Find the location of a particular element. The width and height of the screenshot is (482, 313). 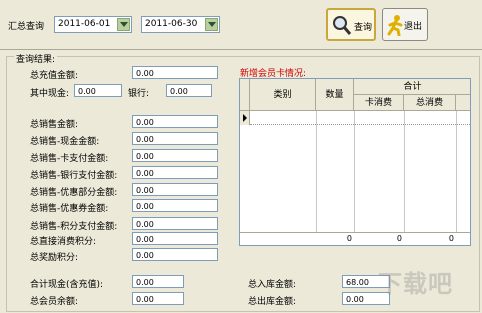

toolbar-divider is located at coordinates (241, 49).